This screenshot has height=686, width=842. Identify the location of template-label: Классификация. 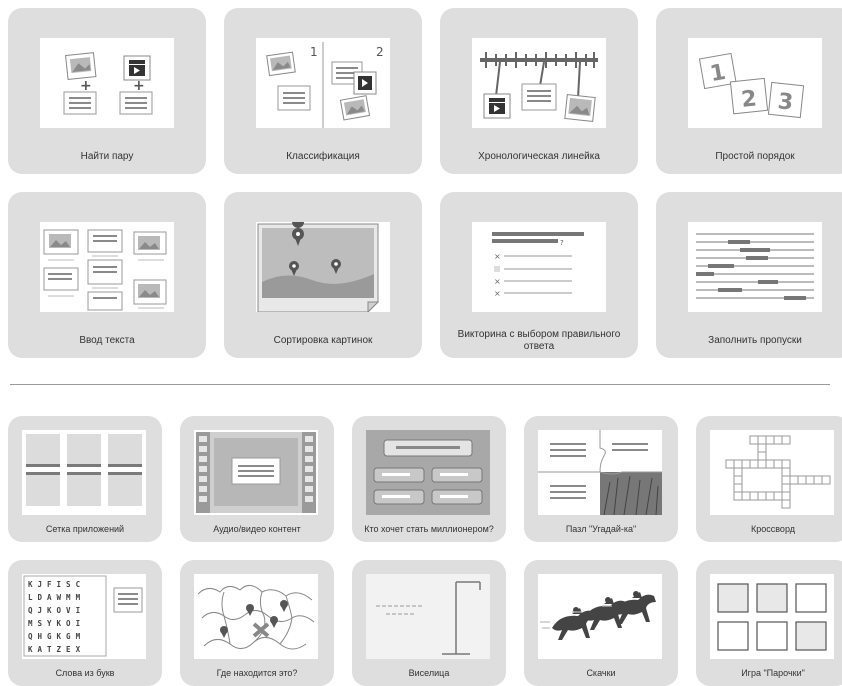
(323, 156).